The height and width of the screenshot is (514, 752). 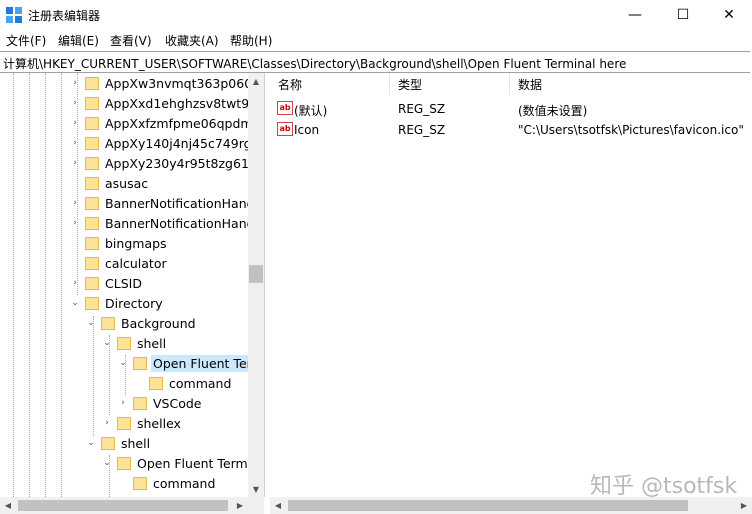 What do you see at coordinates (182, 83) in the screenshot?
I see `tree-item-label: AppXw3nvmqt363p060e` at bounding box center [182, 83].